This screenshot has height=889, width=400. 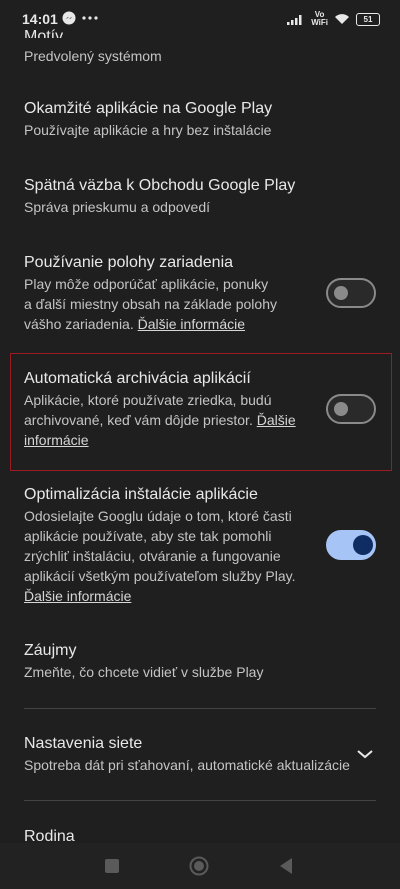 What do you see at coordinates (77, 596) in the screenshot?
I see `optimize-learn-more-link: Ďalšie informácie` at bounding box center [77, 596].